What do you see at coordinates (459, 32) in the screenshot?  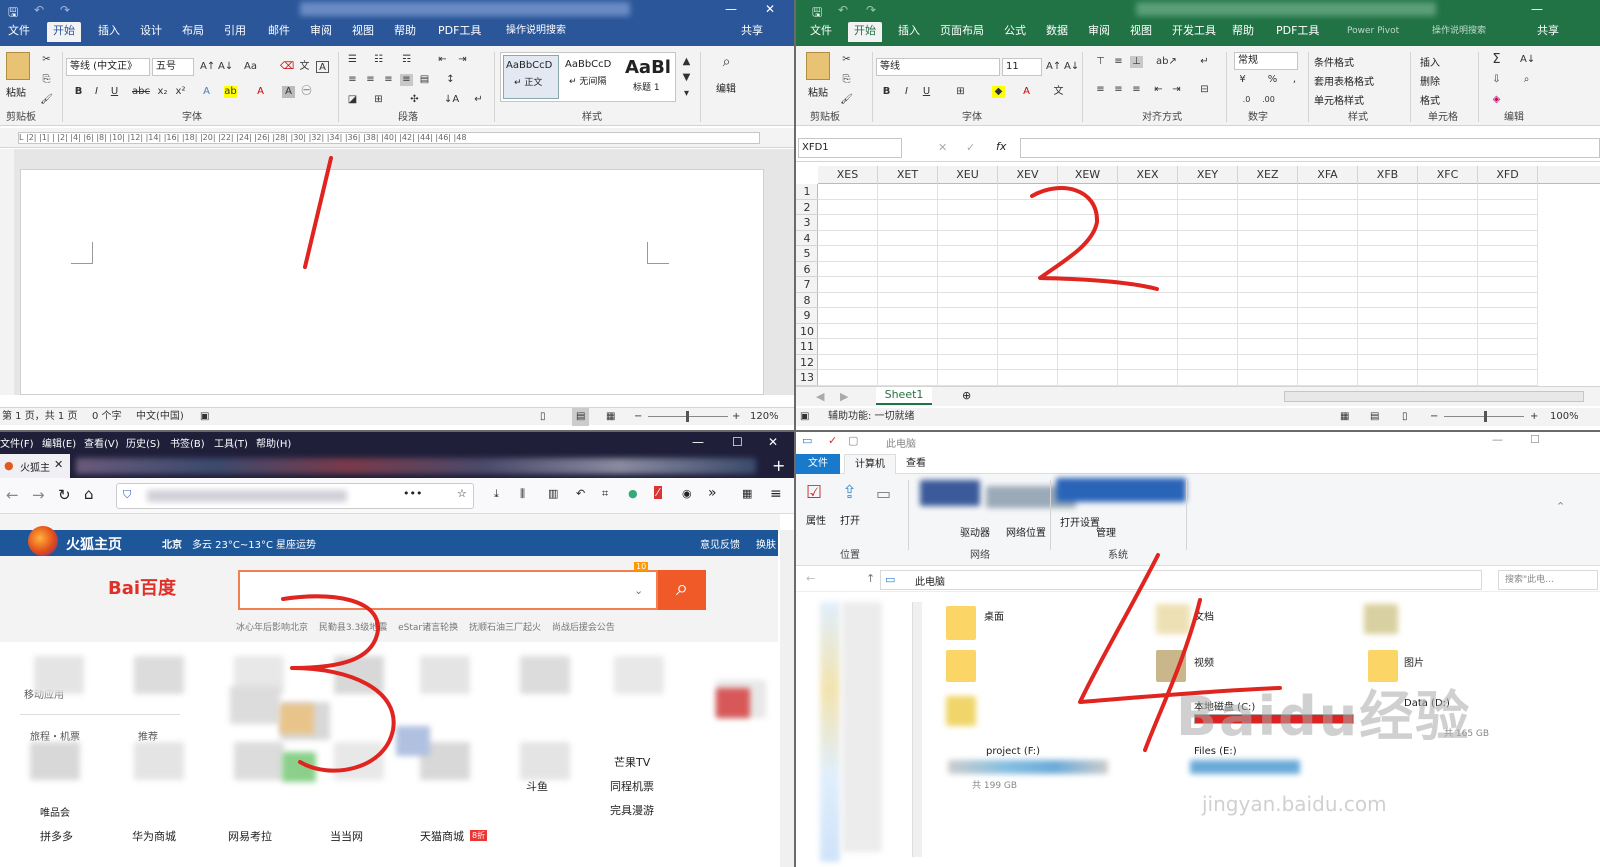 I see `tab-pdf: PDF工具` at bounding box center [459, 32].